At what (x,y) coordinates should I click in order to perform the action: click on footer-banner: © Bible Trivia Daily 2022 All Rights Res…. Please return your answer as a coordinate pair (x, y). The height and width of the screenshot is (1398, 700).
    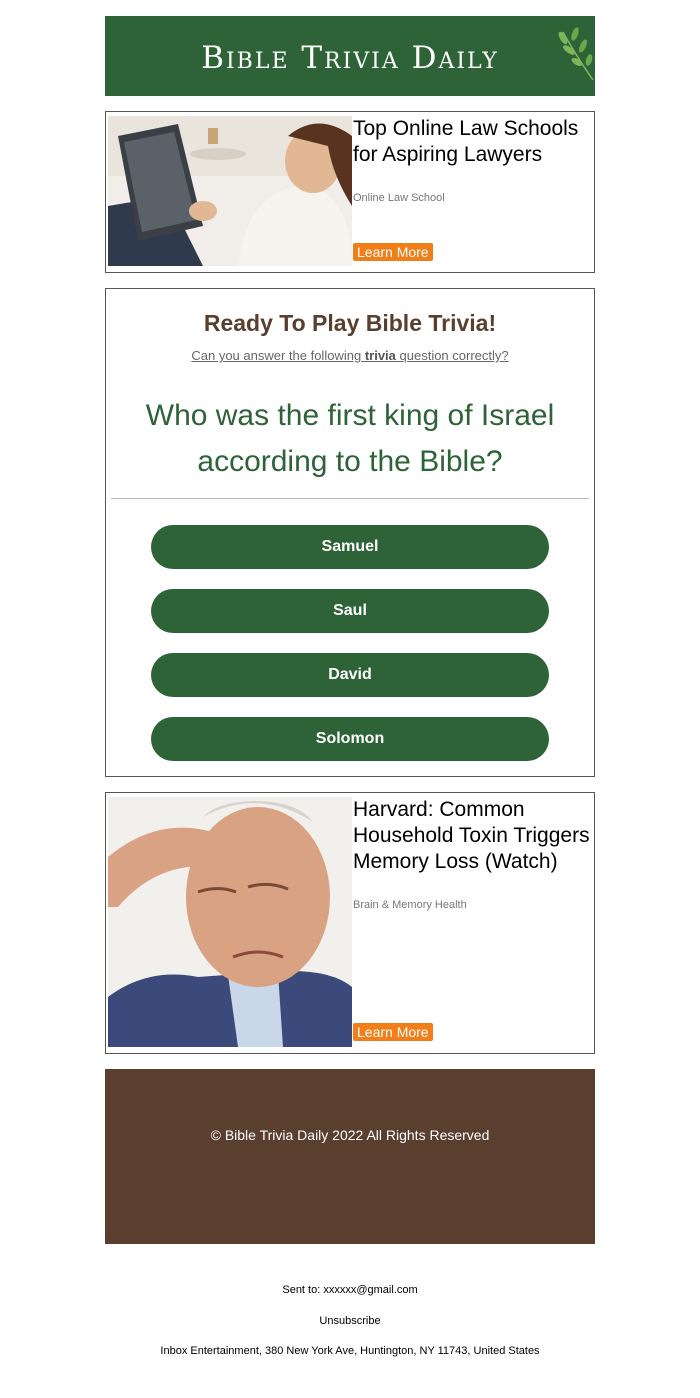
    Looking at the image, I should click on (350, 1156).